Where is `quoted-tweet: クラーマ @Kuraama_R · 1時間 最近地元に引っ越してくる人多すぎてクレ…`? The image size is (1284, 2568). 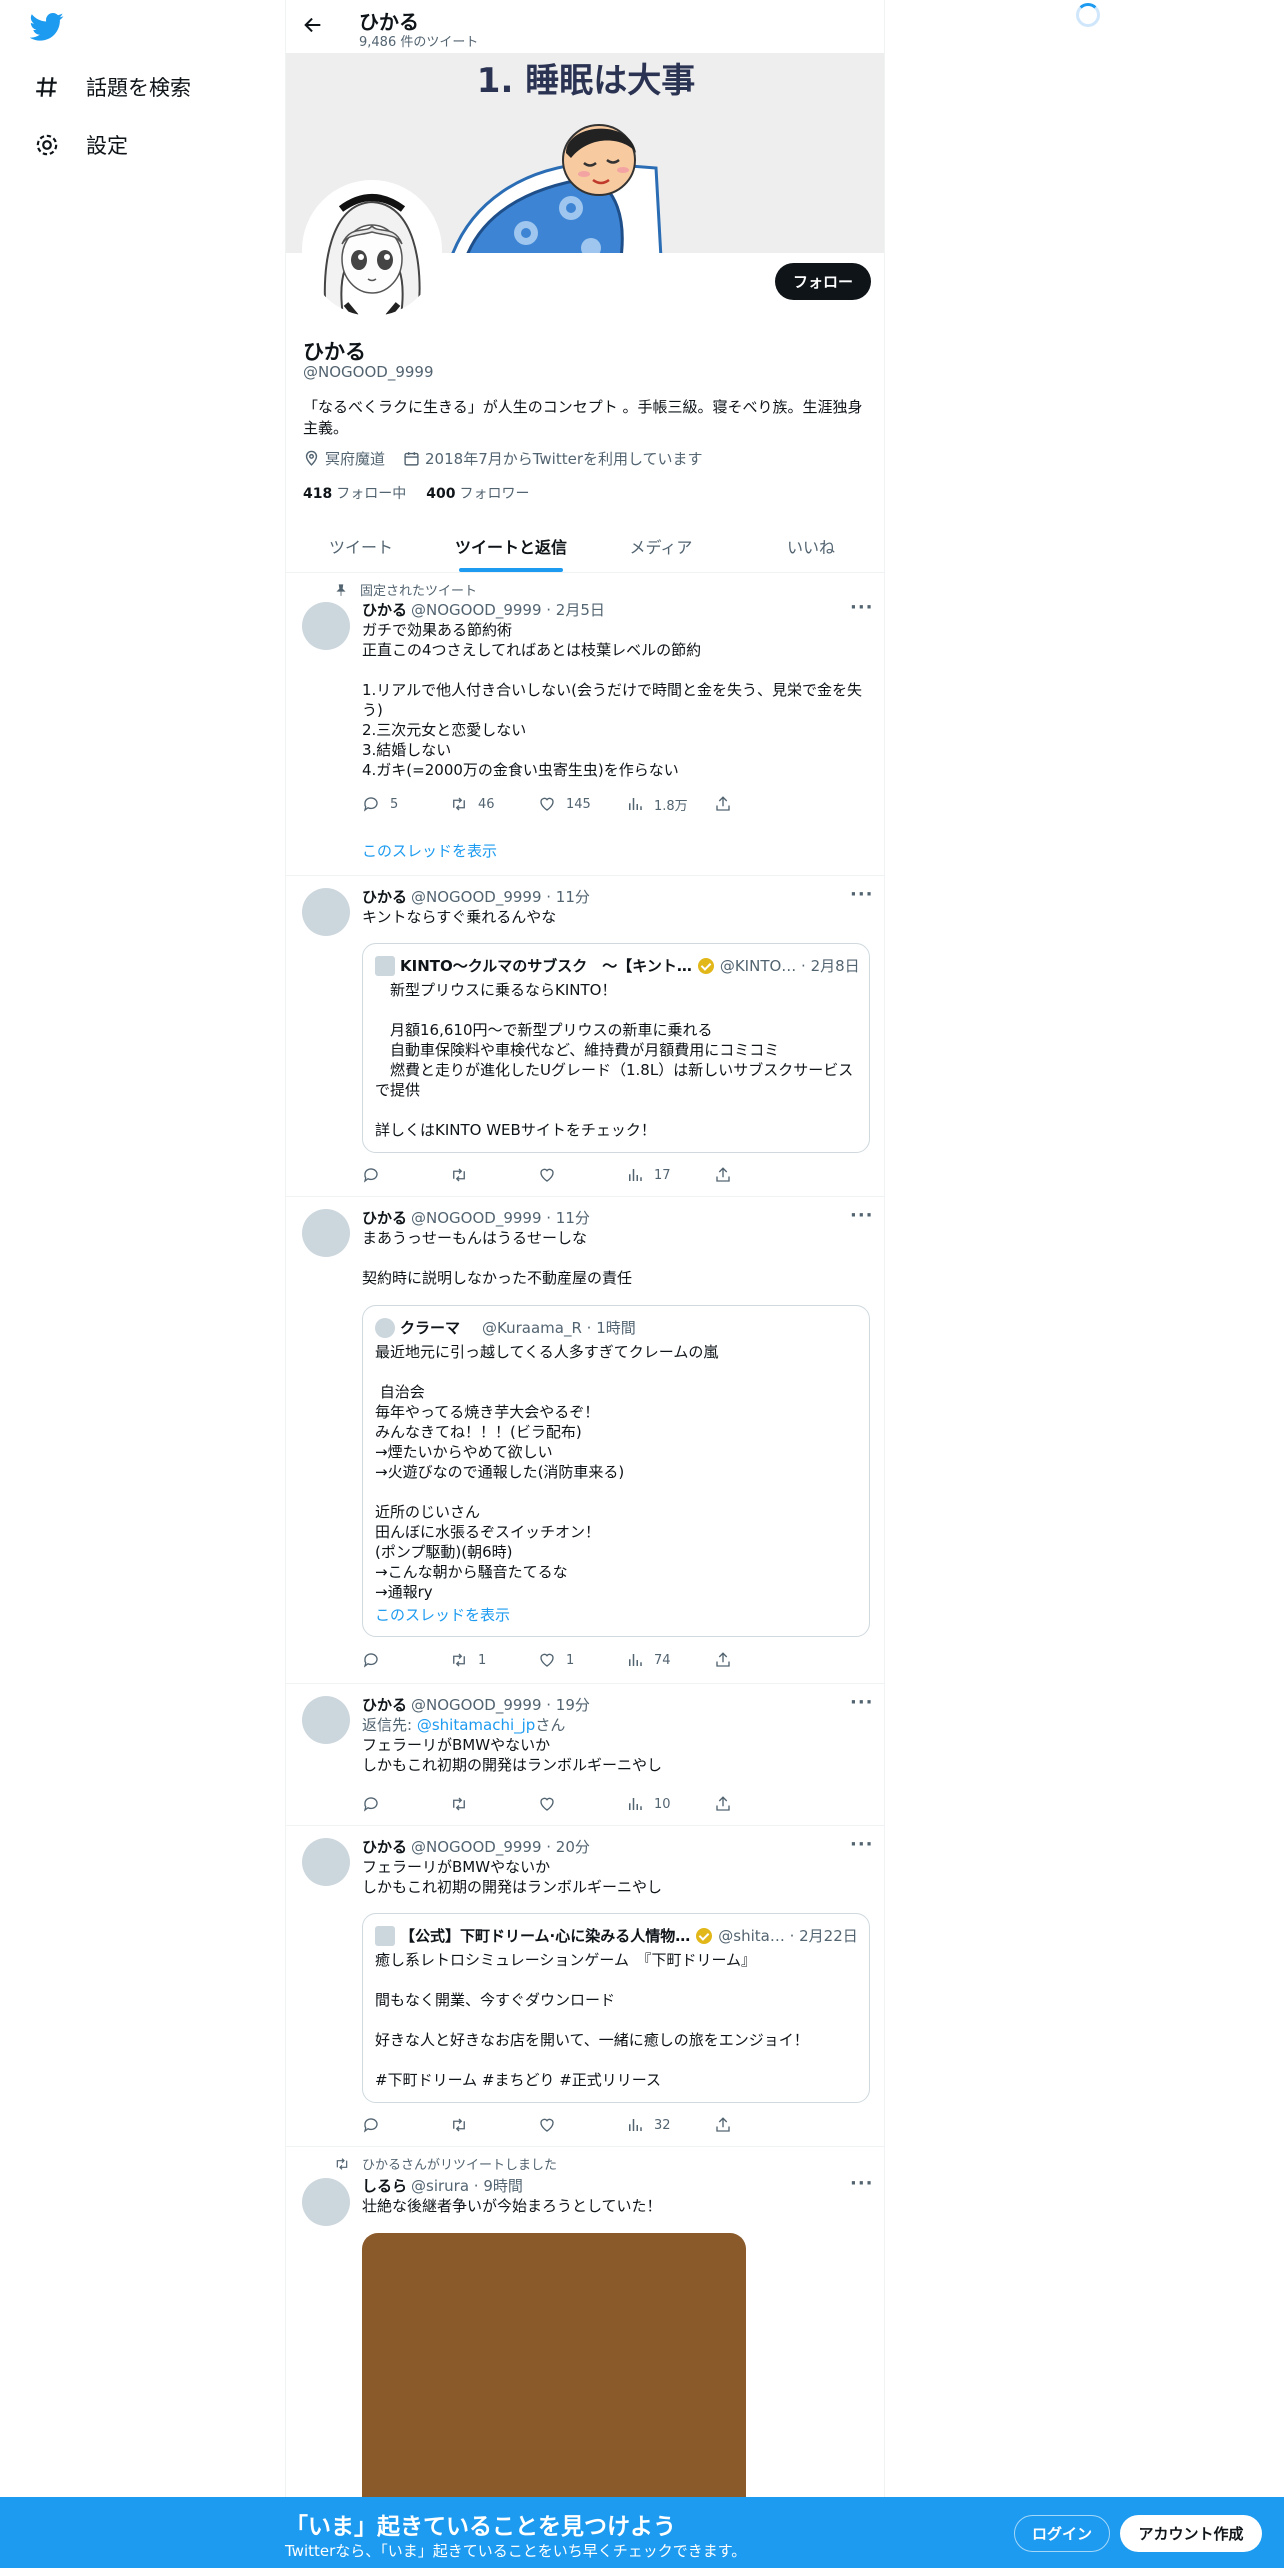
quoted-tweet: クラーマ @Kuraama_R · 1時間 最近地元に引っ越してくる人多すぎてクレ… is located at coordinates (616, 1471).